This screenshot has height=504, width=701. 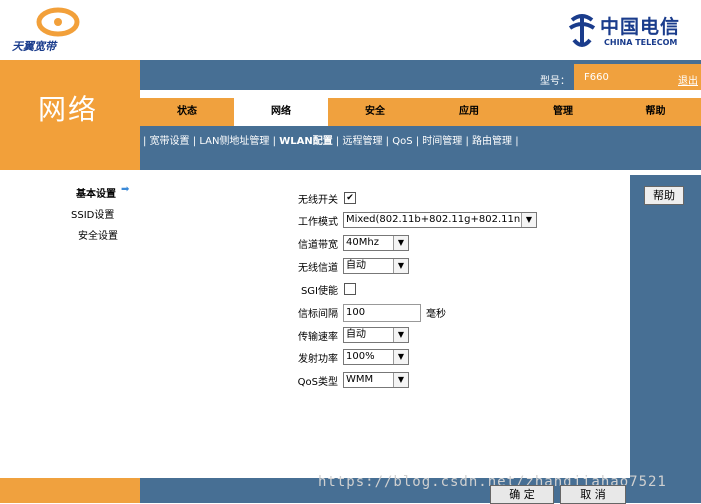 I want to click on sgi-checkbox, so click(x=350, y=289).